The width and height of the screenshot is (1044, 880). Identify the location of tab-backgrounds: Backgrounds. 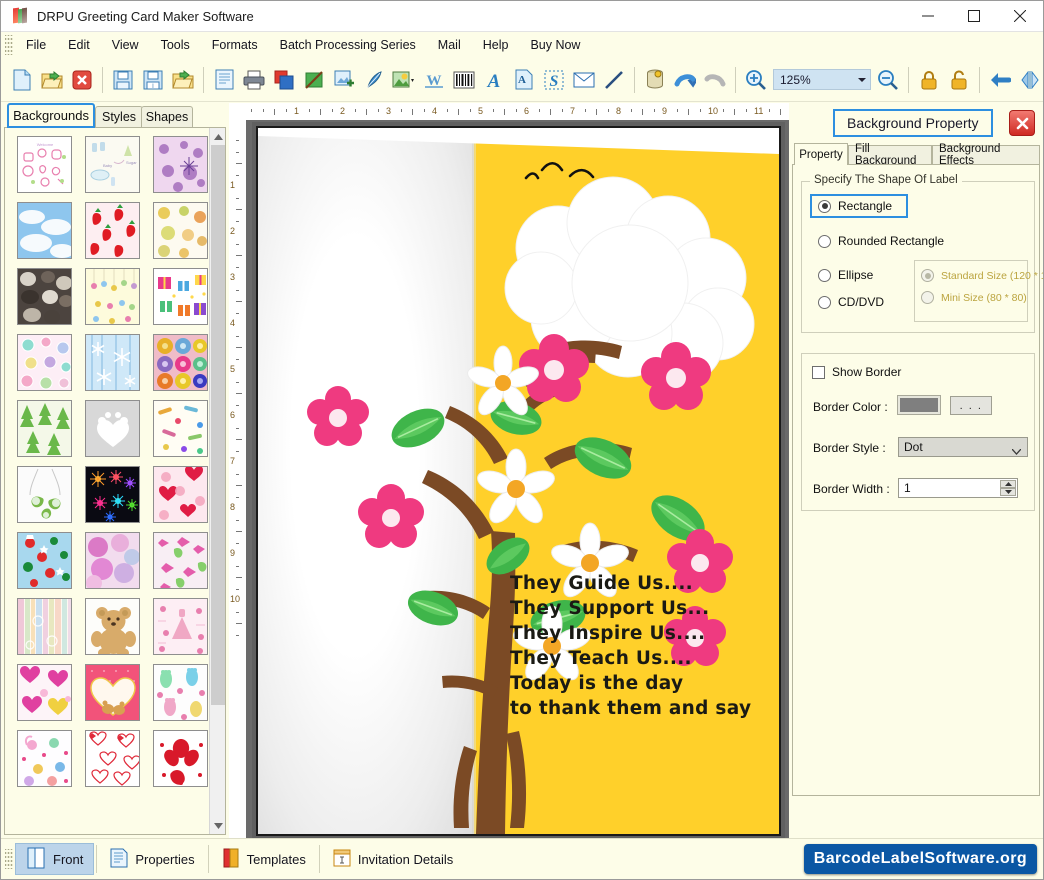
(51, 115).